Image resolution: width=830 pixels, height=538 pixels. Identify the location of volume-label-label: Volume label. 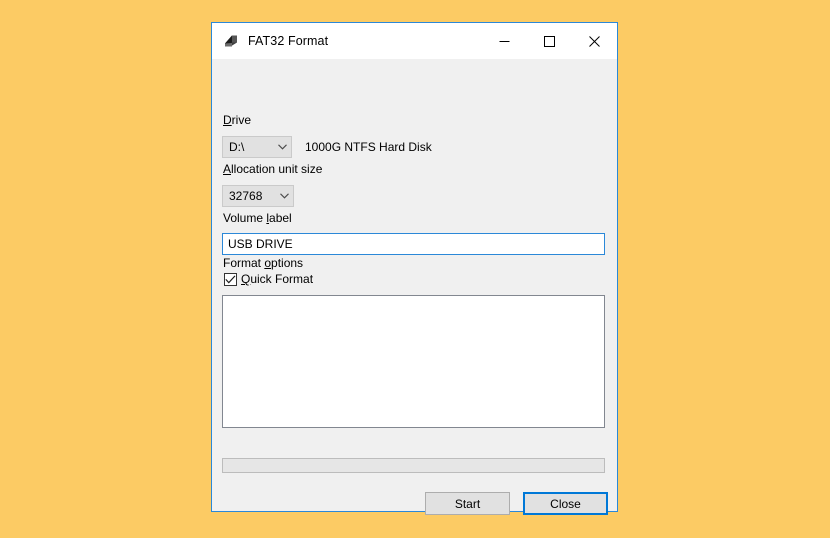
(257, 218).